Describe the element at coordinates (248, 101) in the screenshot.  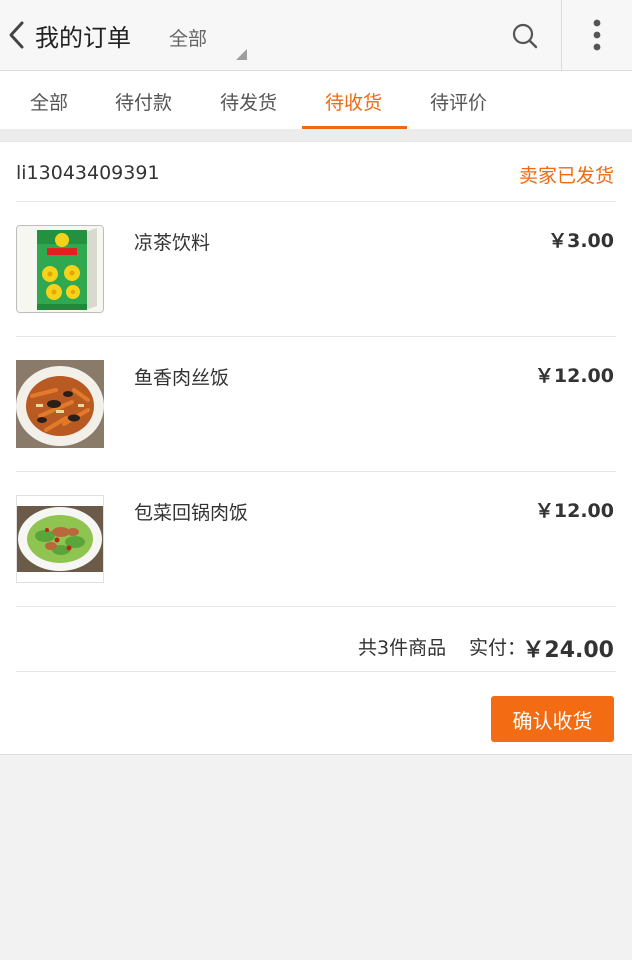
I see `tab-pending-shipment: 待发货` at that location.